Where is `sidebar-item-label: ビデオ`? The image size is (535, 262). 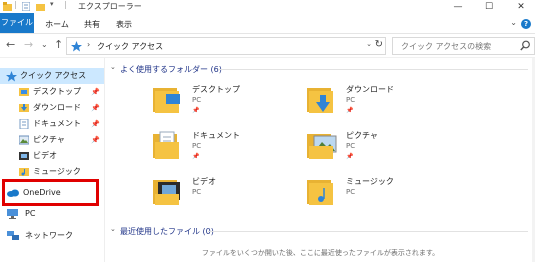 sidebar-item-label: ビデオ is located at coordinates (45, 155).